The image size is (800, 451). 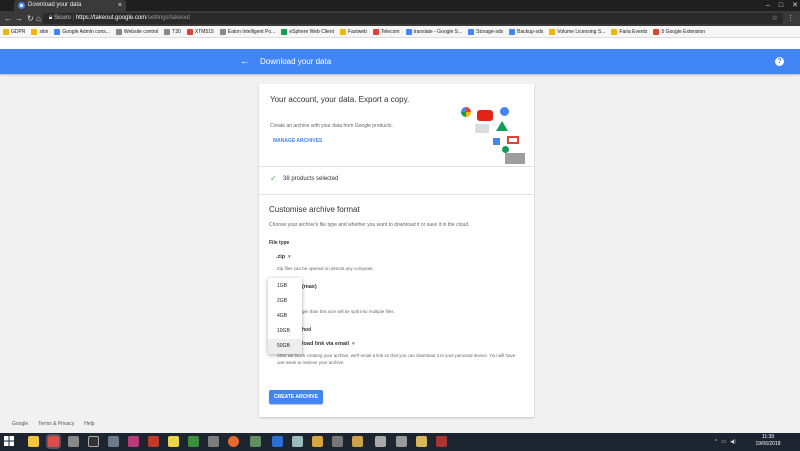 I want to click on bookmark-label: Storage-sds, so click(x=490, y=31).